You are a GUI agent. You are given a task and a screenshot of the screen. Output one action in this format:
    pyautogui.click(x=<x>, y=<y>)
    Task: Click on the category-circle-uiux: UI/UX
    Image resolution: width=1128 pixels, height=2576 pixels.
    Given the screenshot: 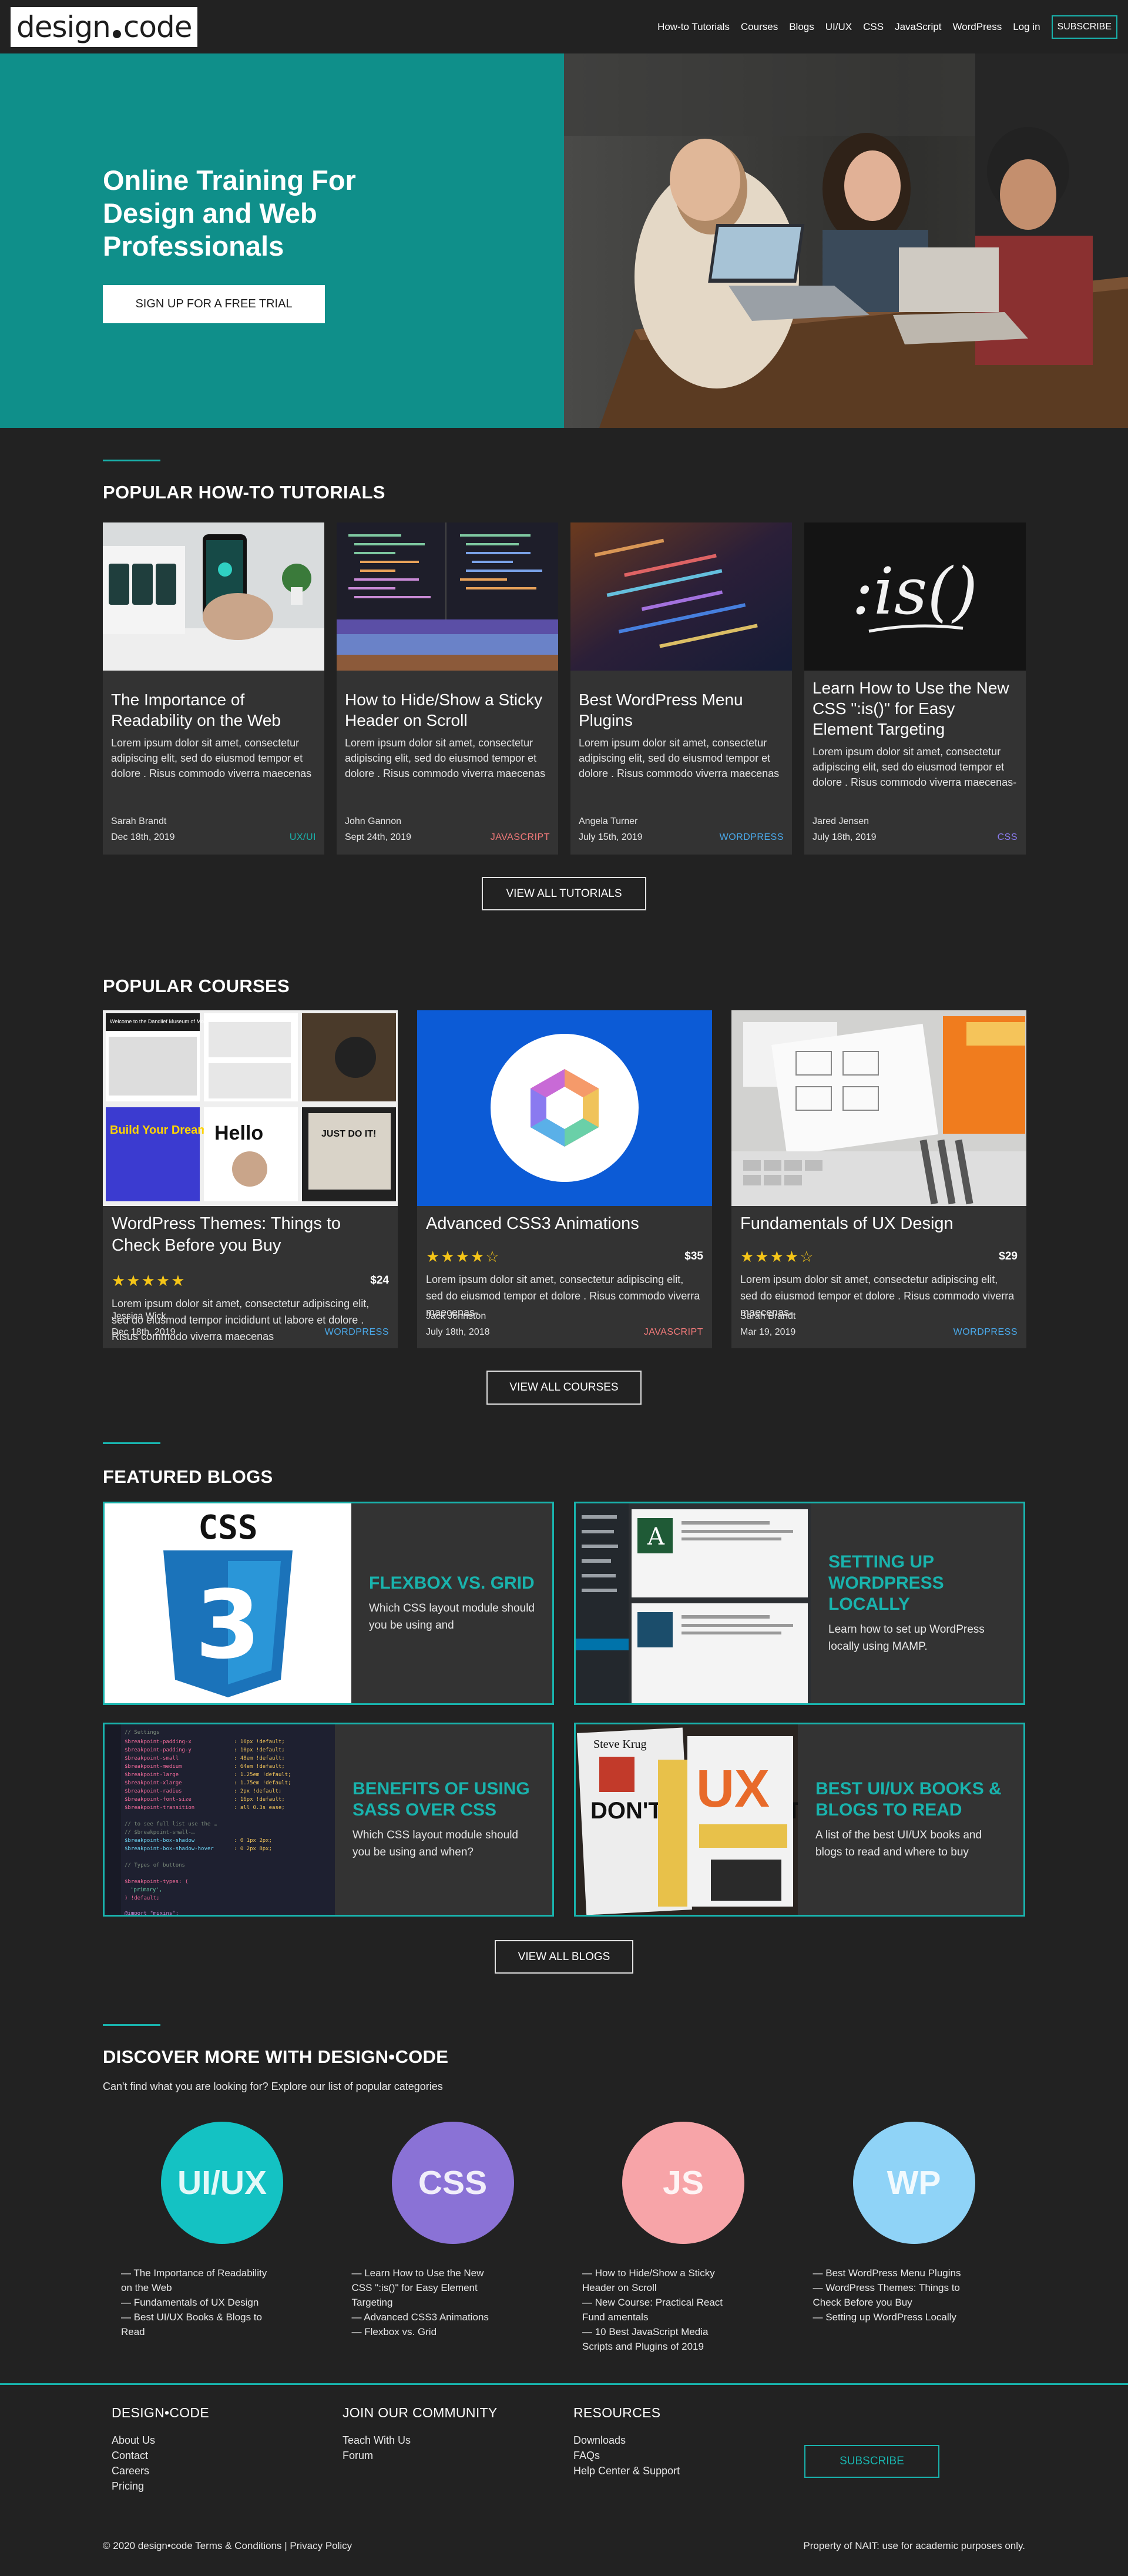 What is the action you would take?
    pyautogui.click(x=222, y=2183)
    